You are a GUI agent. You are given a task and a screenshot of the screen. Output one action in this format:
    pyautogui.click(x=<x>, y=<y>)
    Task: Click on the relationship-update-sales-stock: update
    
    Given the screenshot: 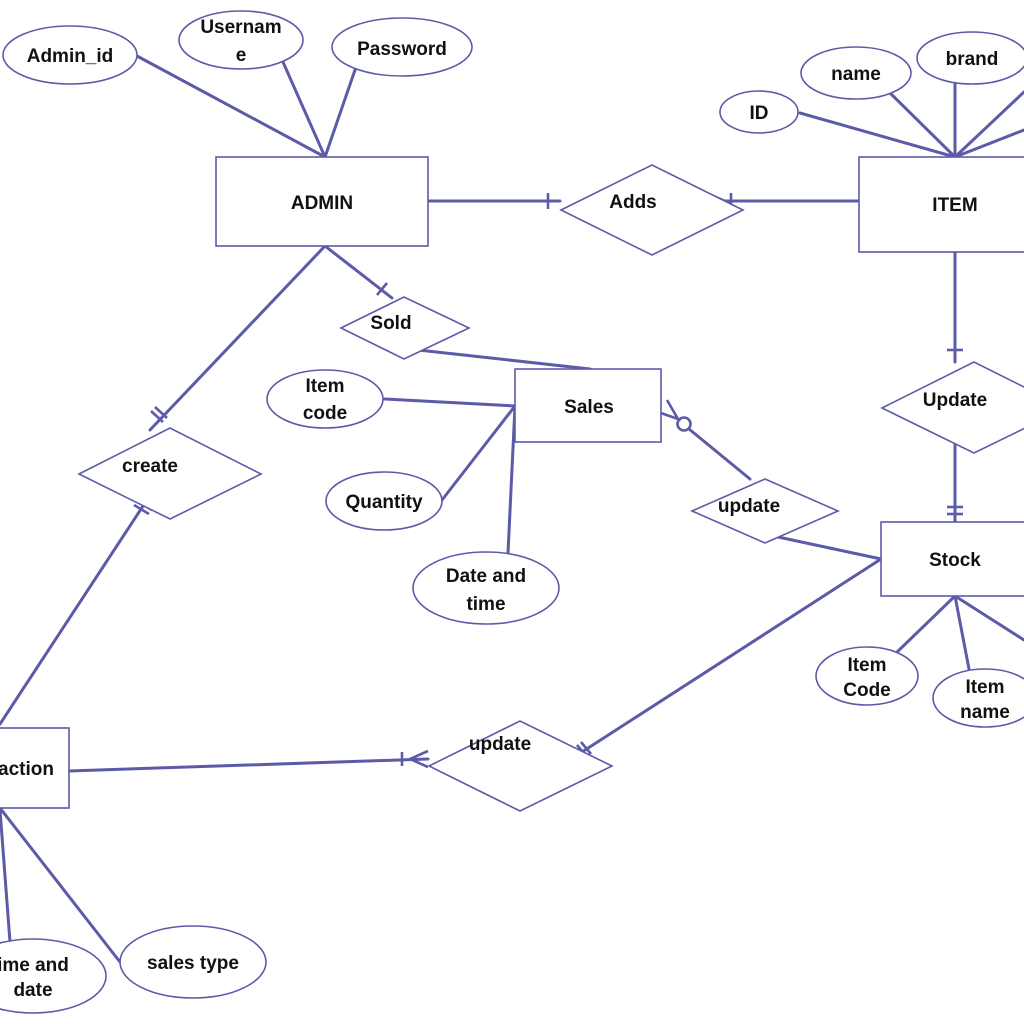 What is the action you would take?
    pyautogui.click(x=765, y=511)
    